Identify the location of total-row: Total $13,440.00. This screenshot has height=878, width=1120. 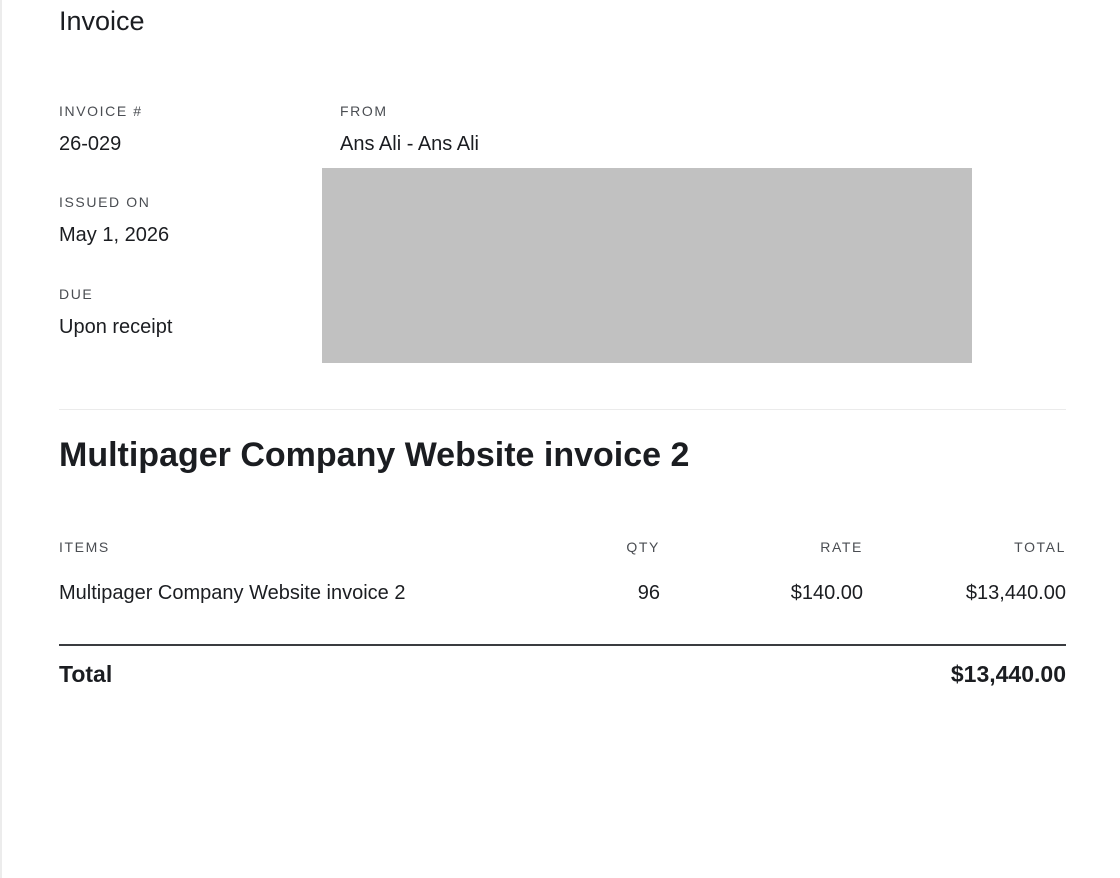
(562, 674).